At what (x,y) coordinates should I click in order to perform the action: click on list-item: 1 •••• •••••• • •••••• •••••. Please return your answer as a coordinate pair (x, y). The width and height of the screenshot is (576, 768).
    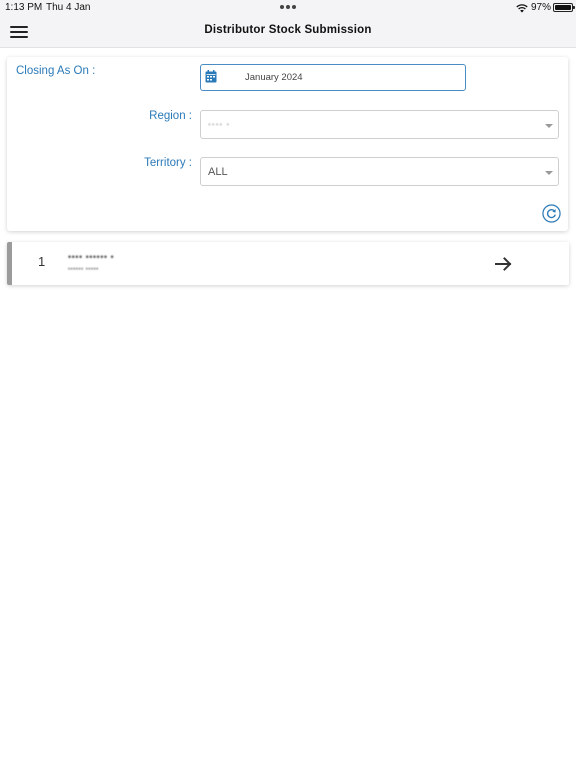
    Looking at the image, I should click on (288, 263).